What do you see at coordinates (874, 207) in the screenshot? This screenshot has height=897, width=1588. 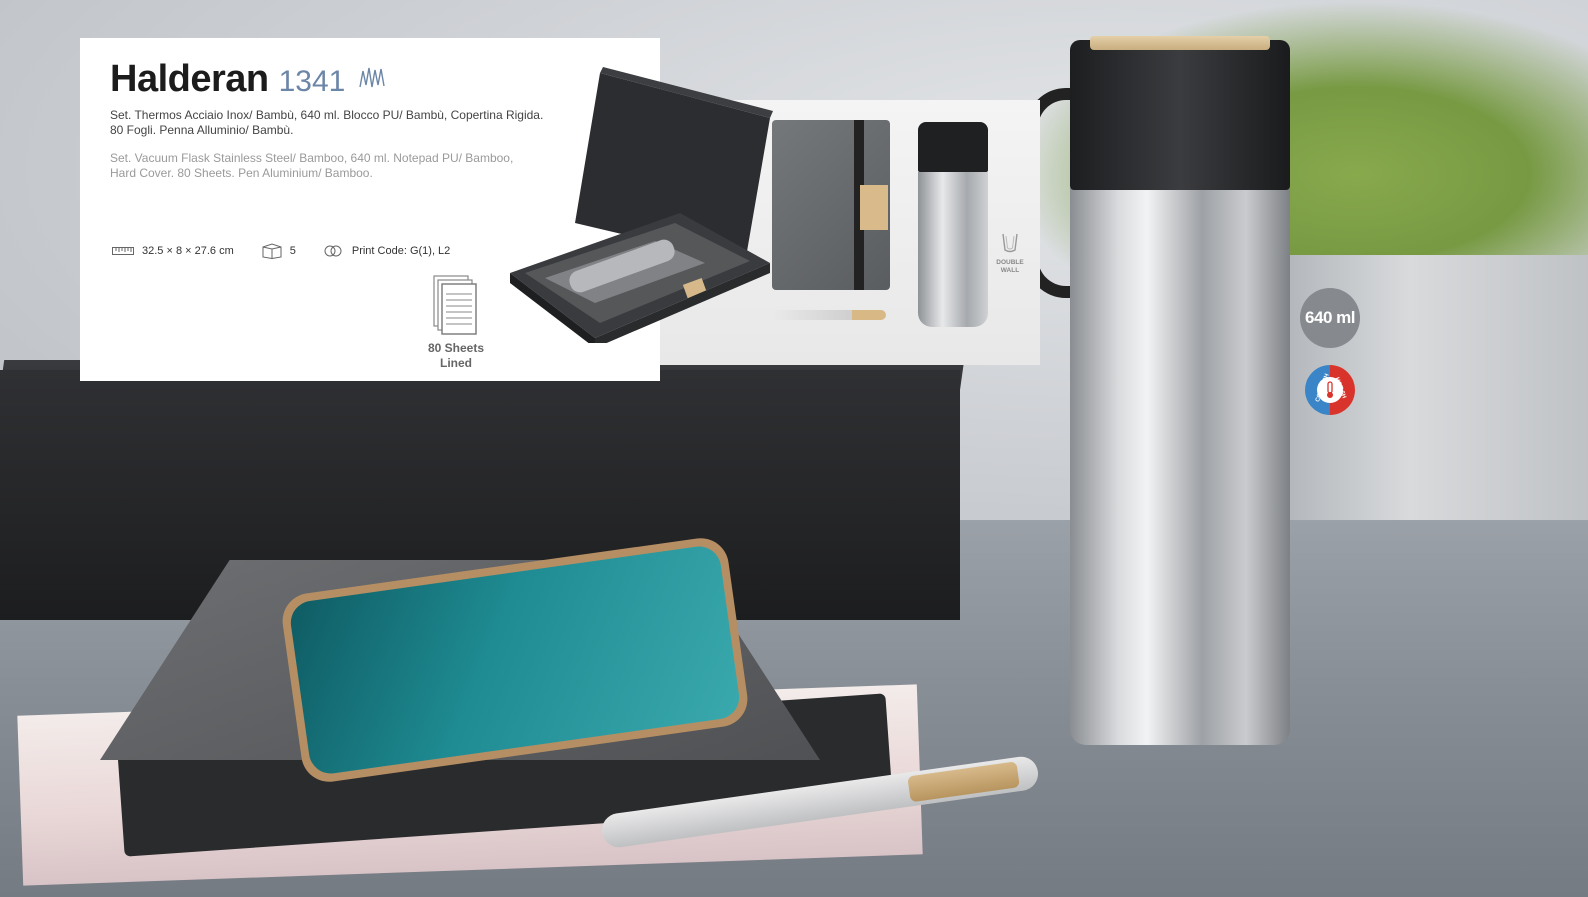 I see `notebook-bamboo-tab` at bounding box center [874, 207].